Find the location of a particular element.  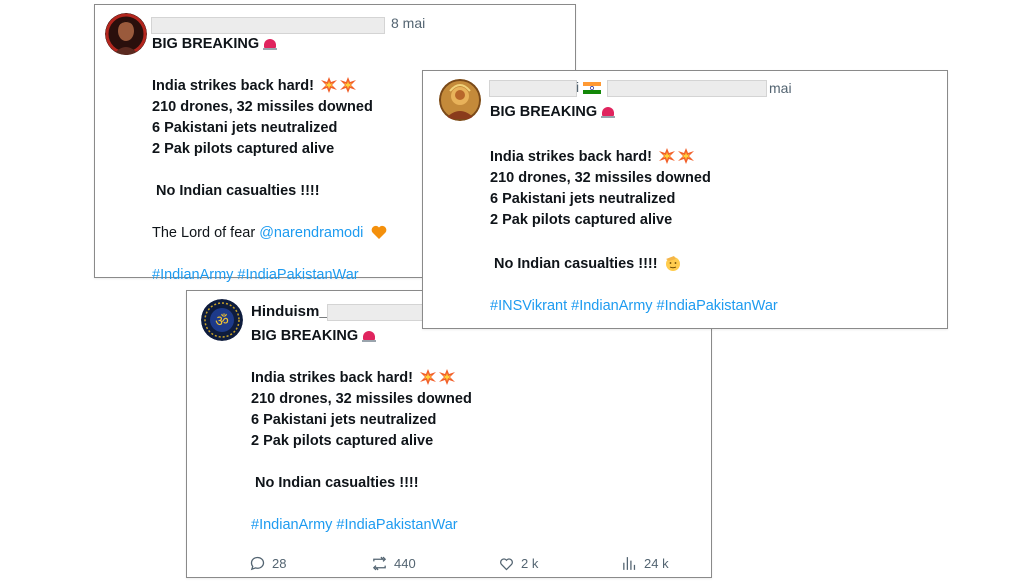

views-button: 24 k is located at coordinates (645, 563).